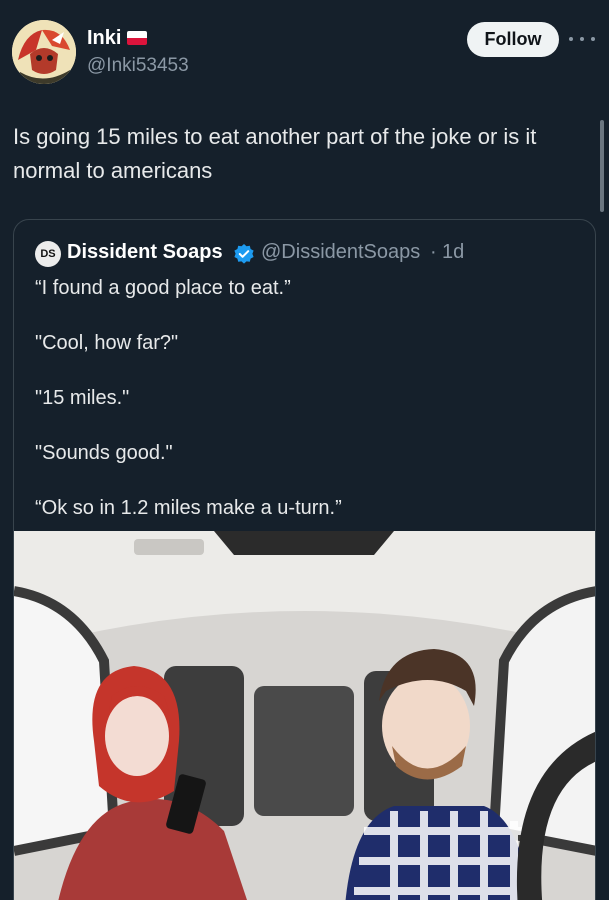 Image resolution: width=609 pixels, height=900 pixels. I want to click on follow-button: Follow, so click(513, 39).